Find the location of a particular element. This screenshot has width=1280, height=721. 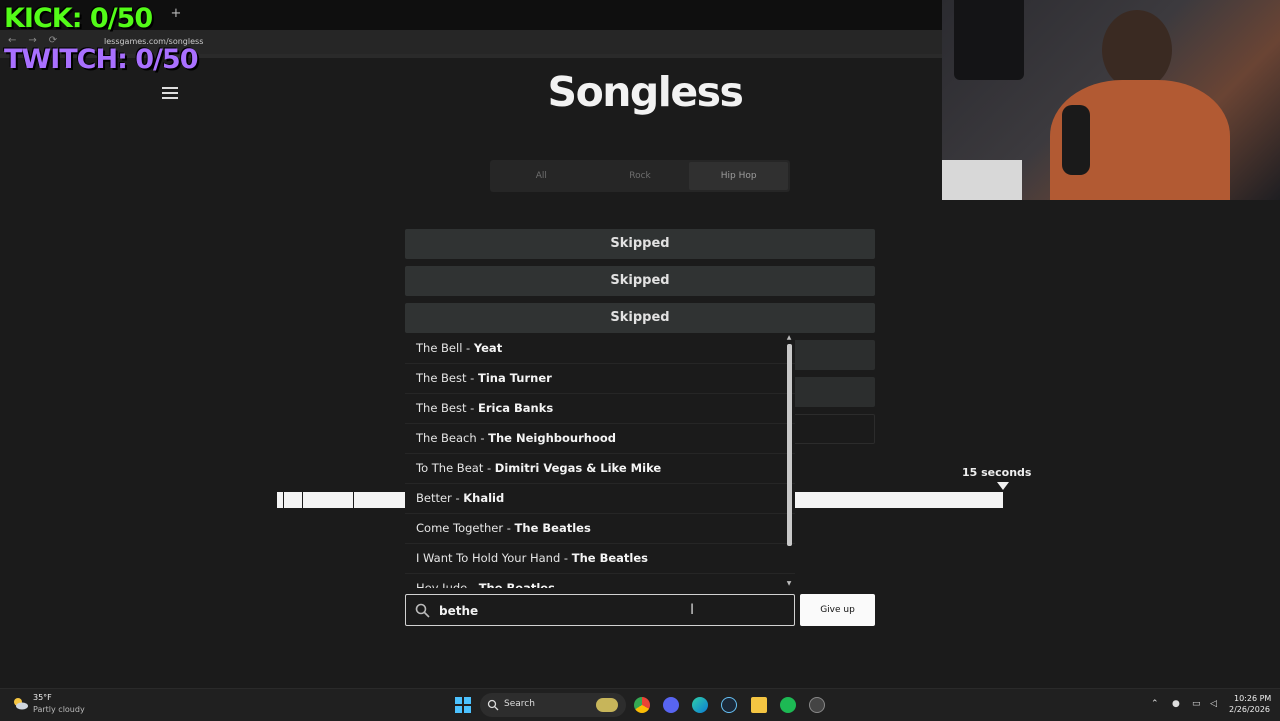

discord-icon is located at coordinates (671, 705).